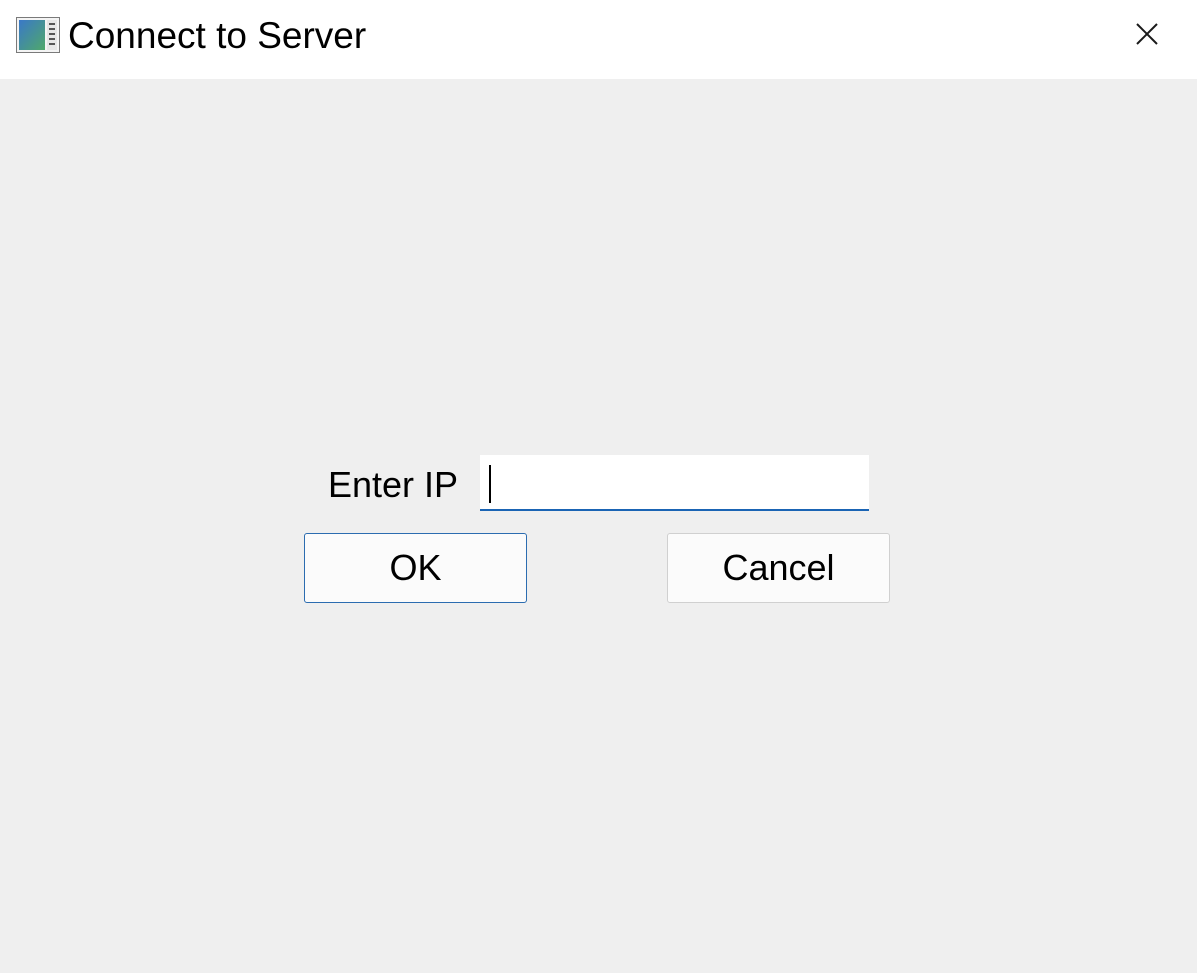 The height and width of the screenshot is (973, 1197). I want to click on ip-input-field, so click(674, 483).